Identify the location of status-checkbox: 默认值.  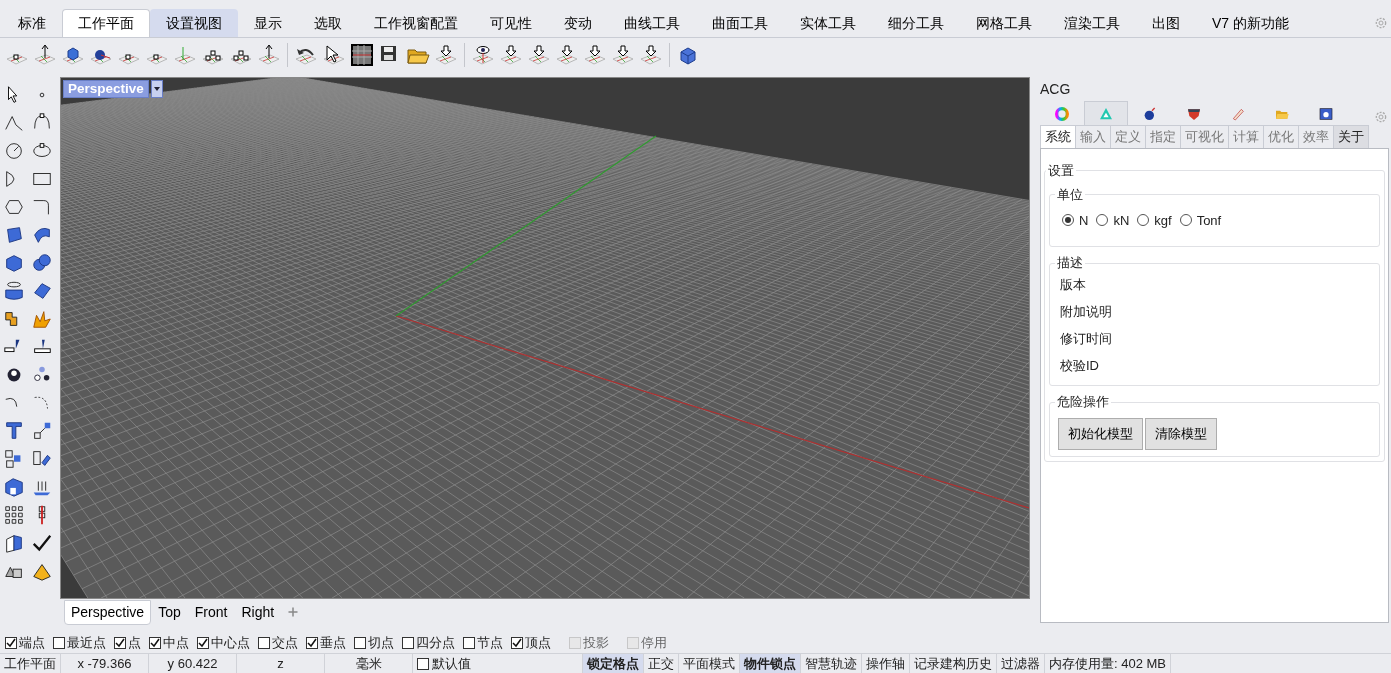
(444, 663).